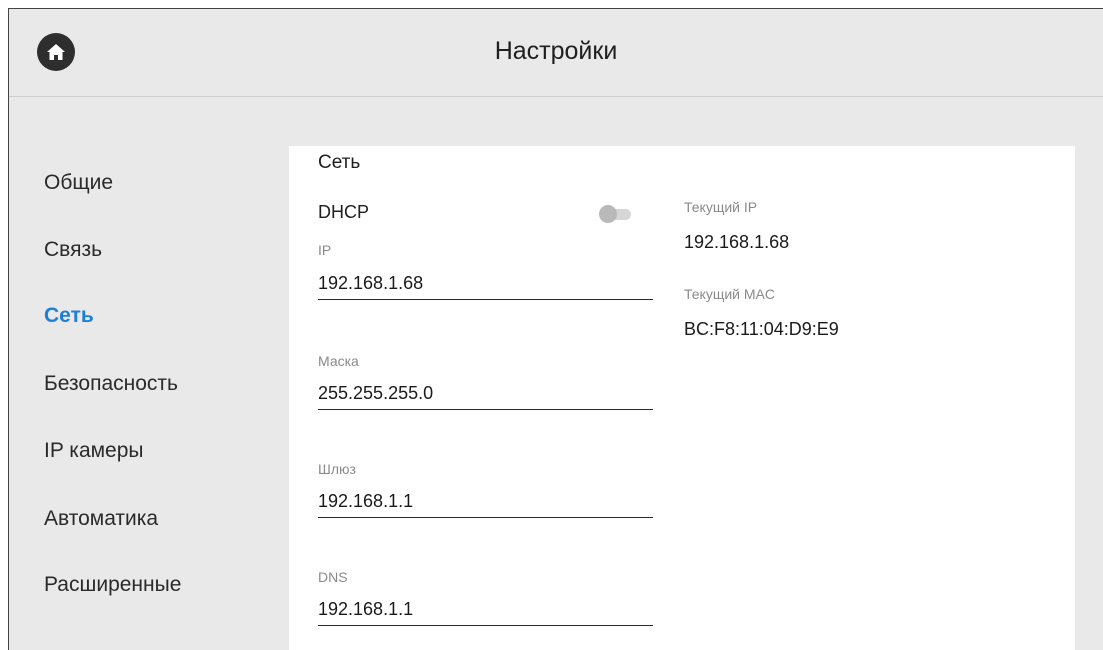  I want to click on mask-field-wrapper, so click(485, 394).